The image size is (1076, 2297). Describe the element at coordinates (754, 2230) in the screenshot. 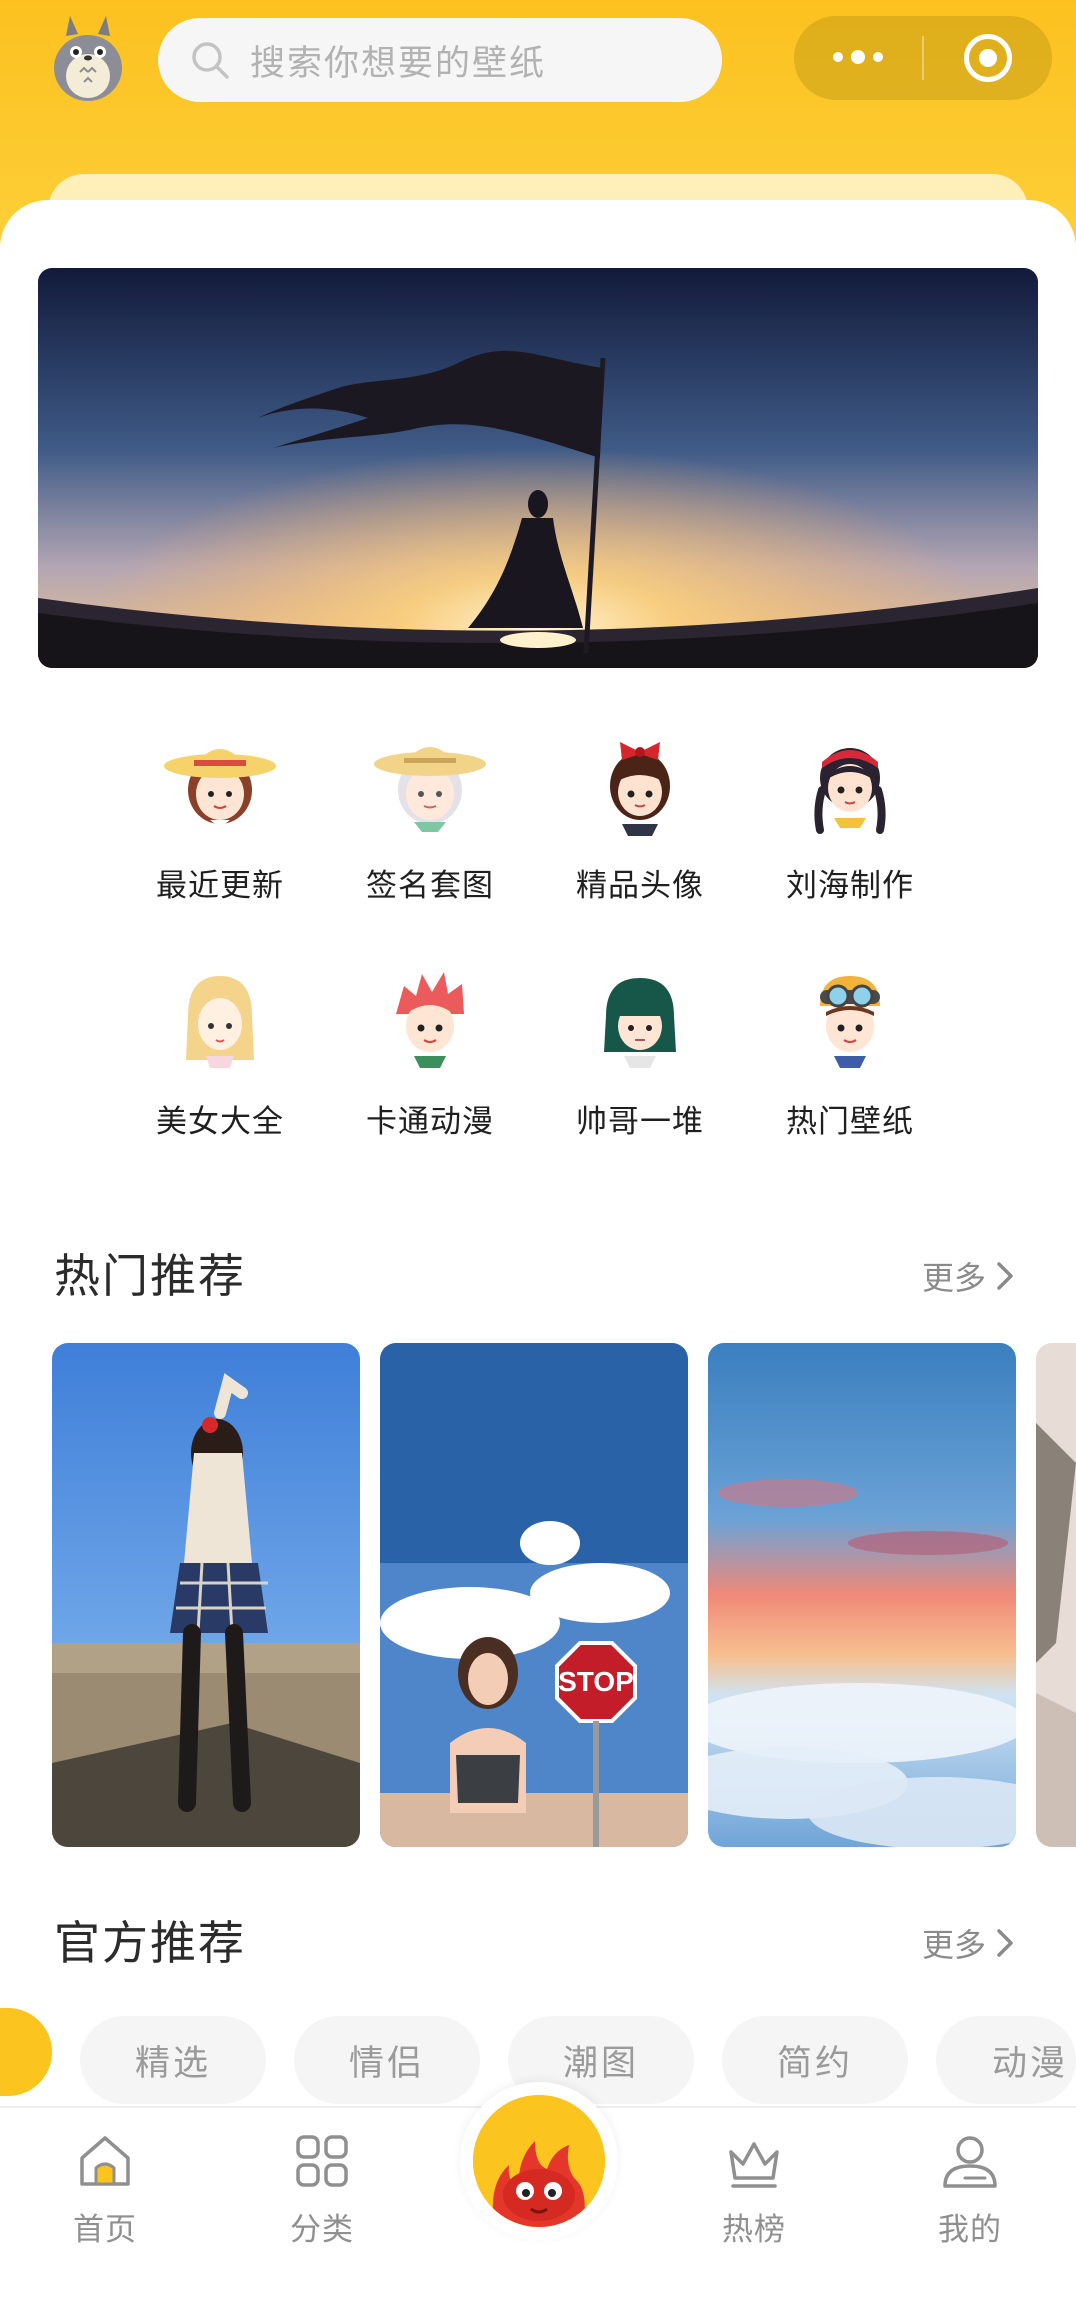

I see `tab-label: 热榜` at that location.